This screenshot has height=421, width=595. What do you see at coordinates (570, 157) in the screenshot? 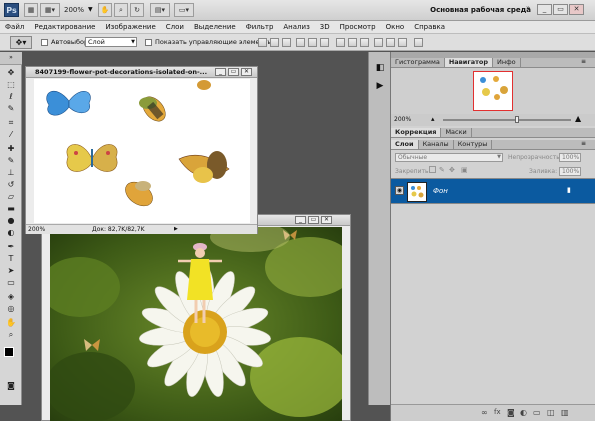
I see `opacity-field: 100%` at bounding box center [570, 157].